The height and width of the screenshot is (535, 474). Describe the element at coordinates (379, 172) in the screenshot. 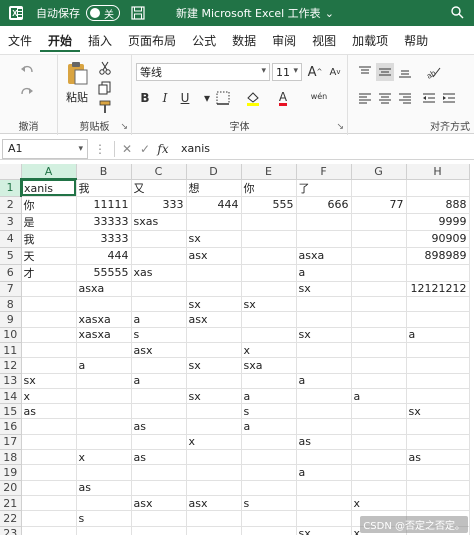

I see `column-header-g: G` at that location.